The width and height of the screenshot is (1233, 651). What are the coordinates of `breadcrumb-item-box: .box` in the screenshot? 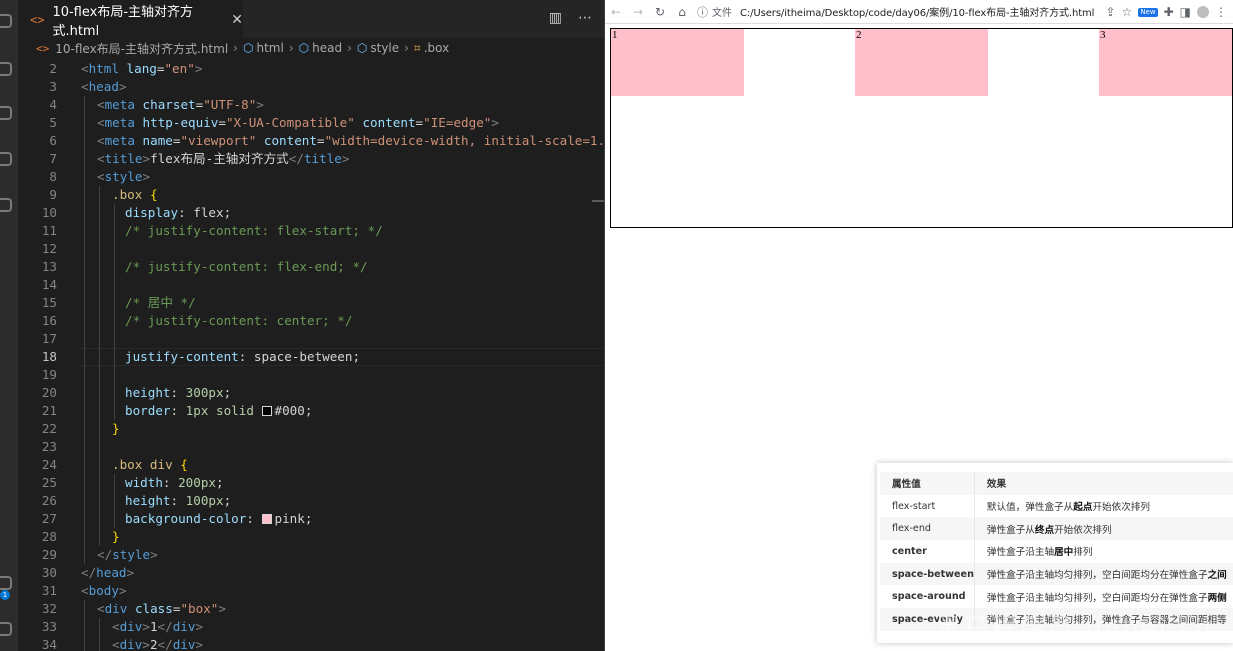 It's located at (437, 48).